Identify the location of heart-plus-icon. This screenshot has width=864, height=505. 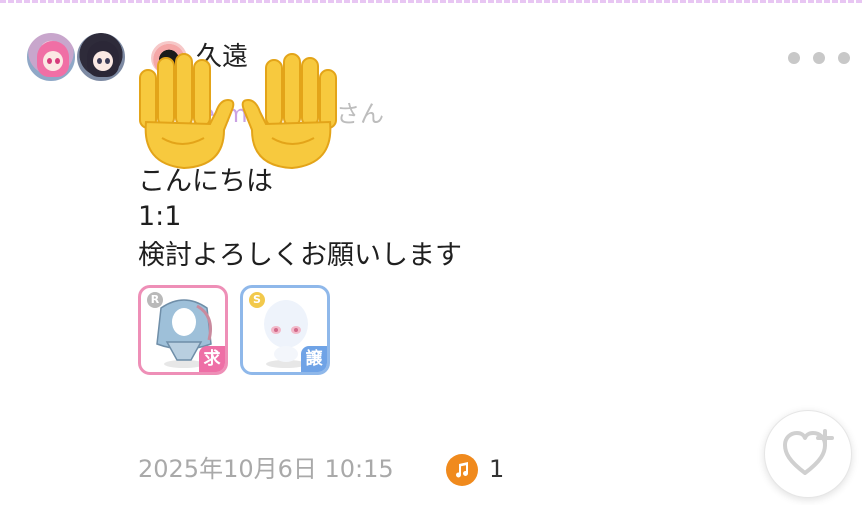
(808, 454).